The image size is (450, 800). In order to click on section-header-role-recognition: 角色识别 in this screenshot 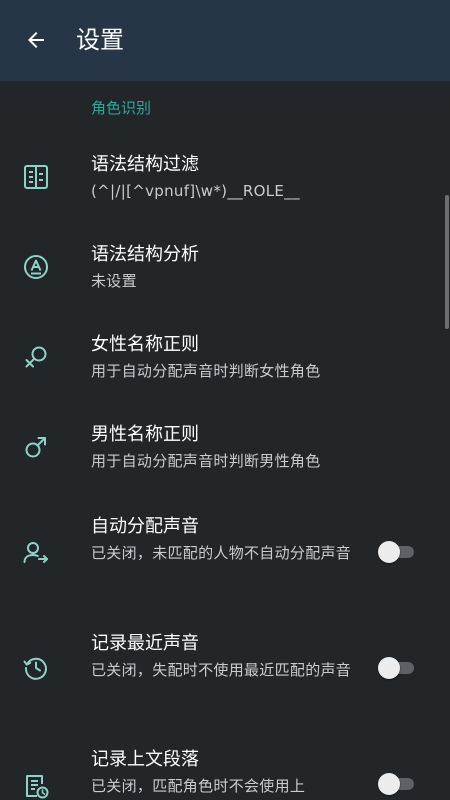, I will do `click(121, 108)`.